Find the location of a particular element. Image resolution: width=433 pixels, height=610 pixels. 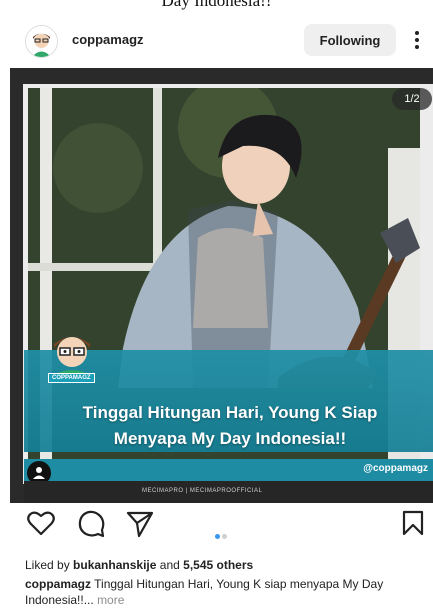

likes-prefix: Liked by is located at coordinates (47, 565).